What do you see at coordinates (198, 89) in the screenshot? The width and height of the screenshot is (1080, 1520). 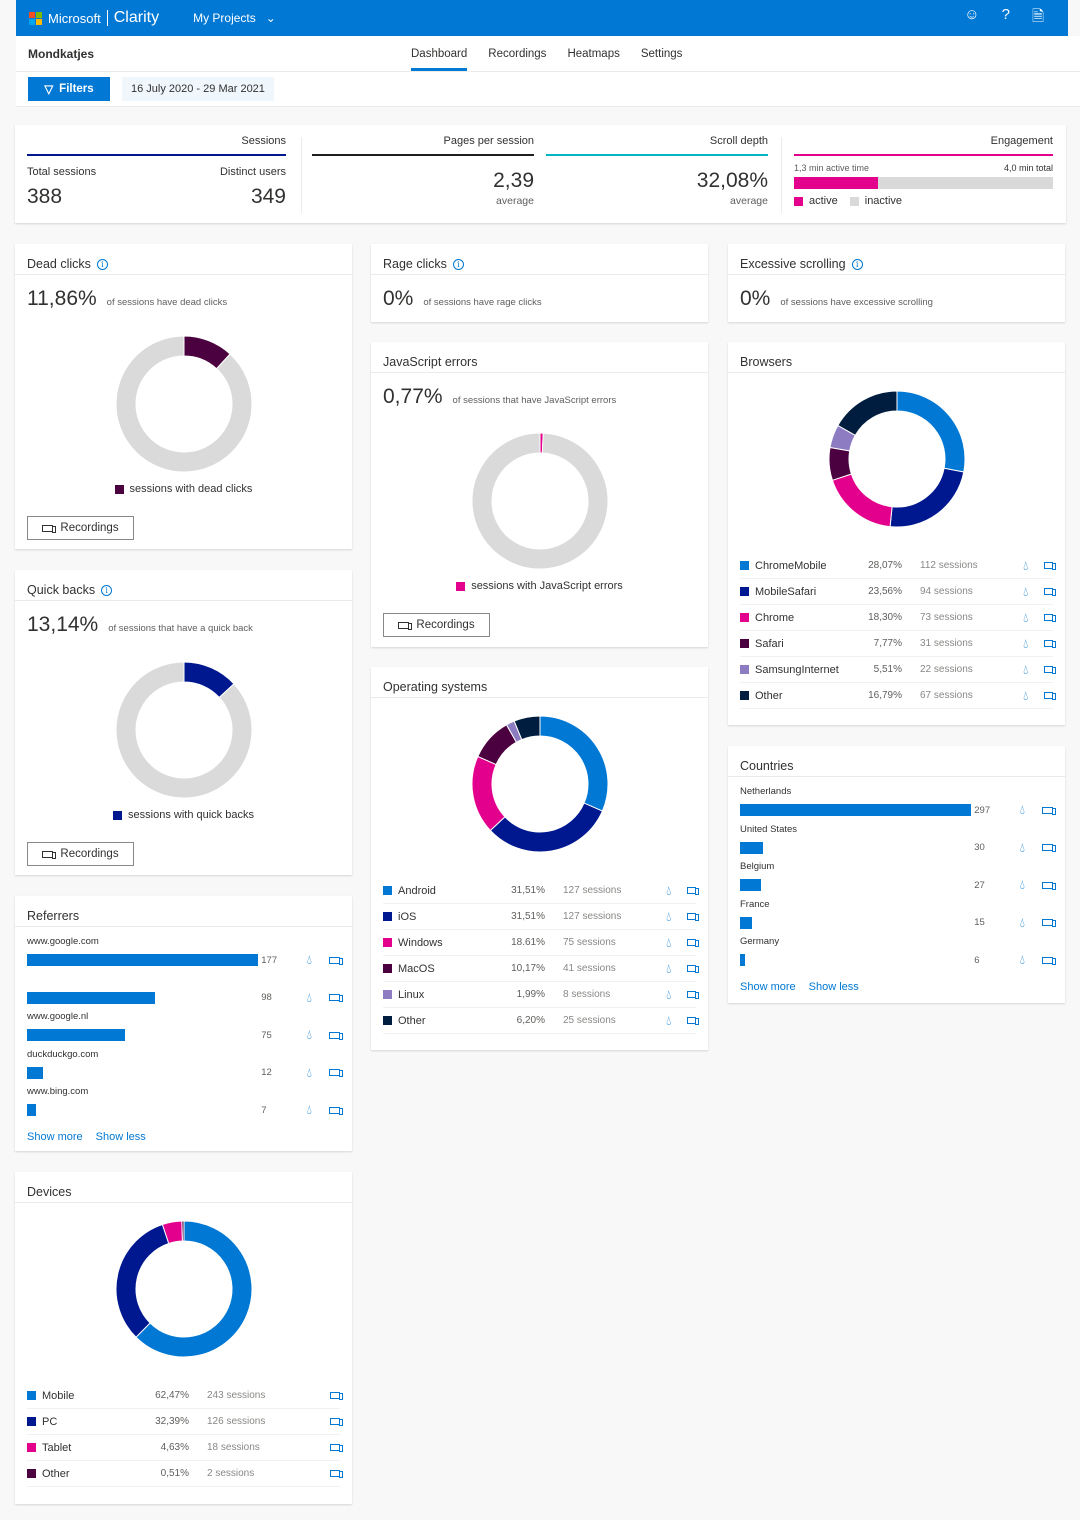 I see `date-range-picker: 16 July 2020 - 29 Mar 2021` at bounding box center [198, 89].